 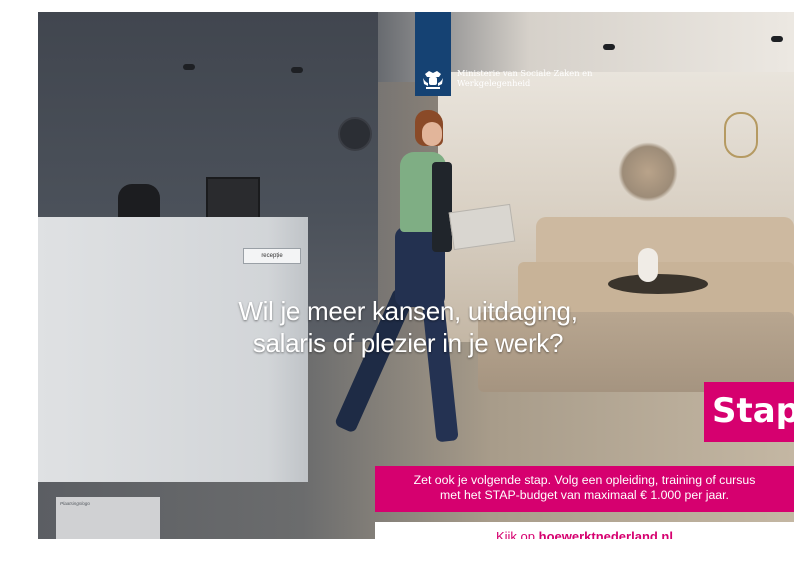 What do you see at coordinates (272, 256) in the screenshot?
I see `desk-sign: recepție` at bounding box center [272, 256].